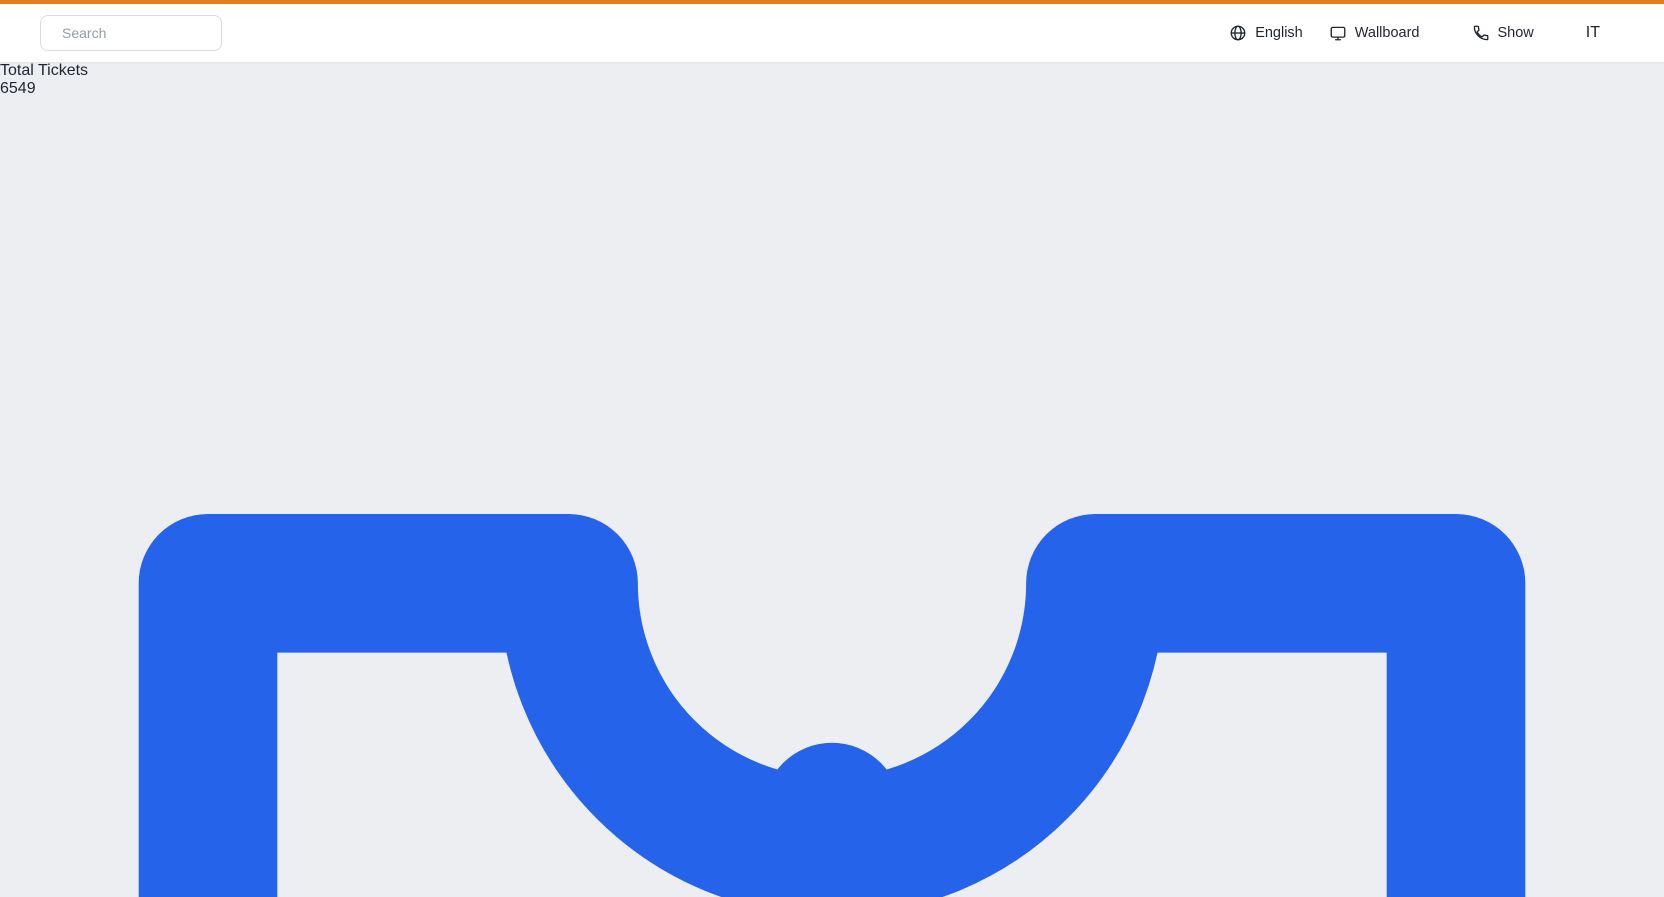  I want to click on language-switcher: English, so click(1266, 33).